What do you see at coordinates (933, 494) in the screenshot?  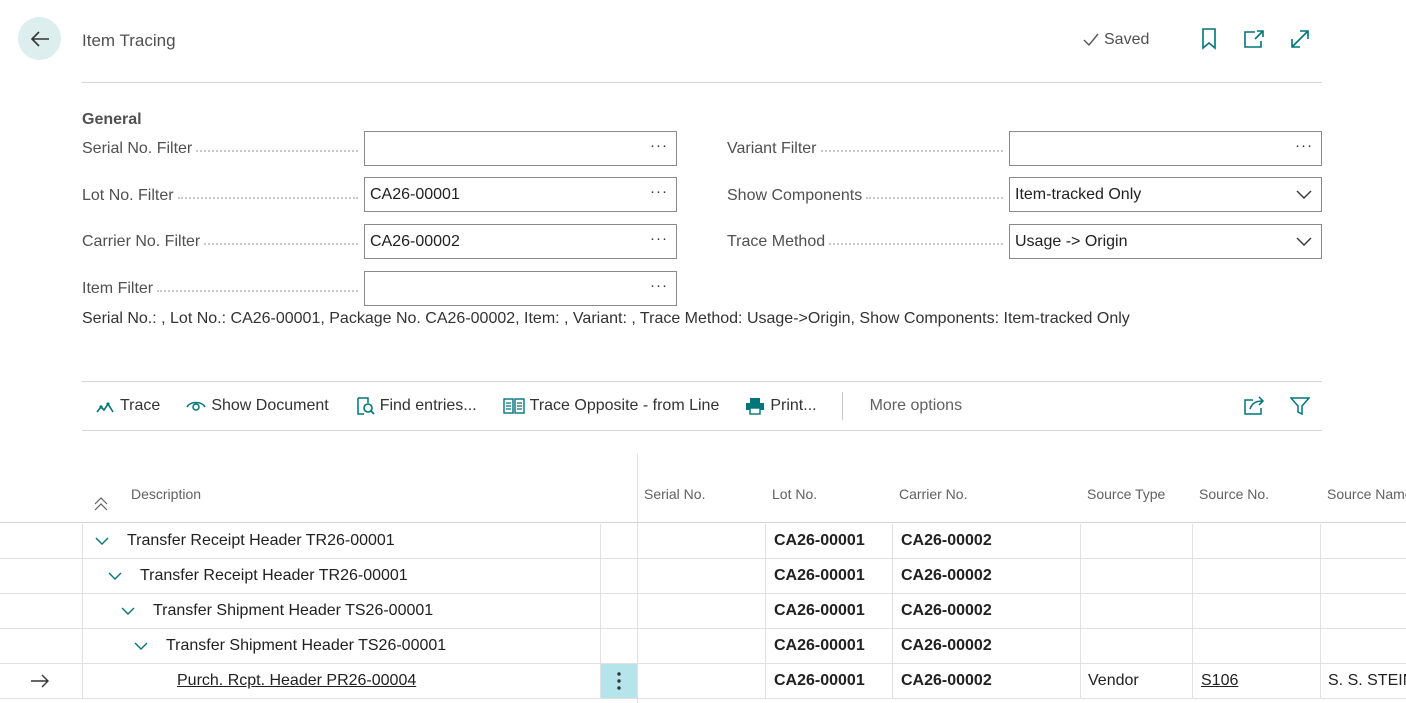 I see `column-header-carrier-no: Carrier No.` at bounding box center [933, 494].